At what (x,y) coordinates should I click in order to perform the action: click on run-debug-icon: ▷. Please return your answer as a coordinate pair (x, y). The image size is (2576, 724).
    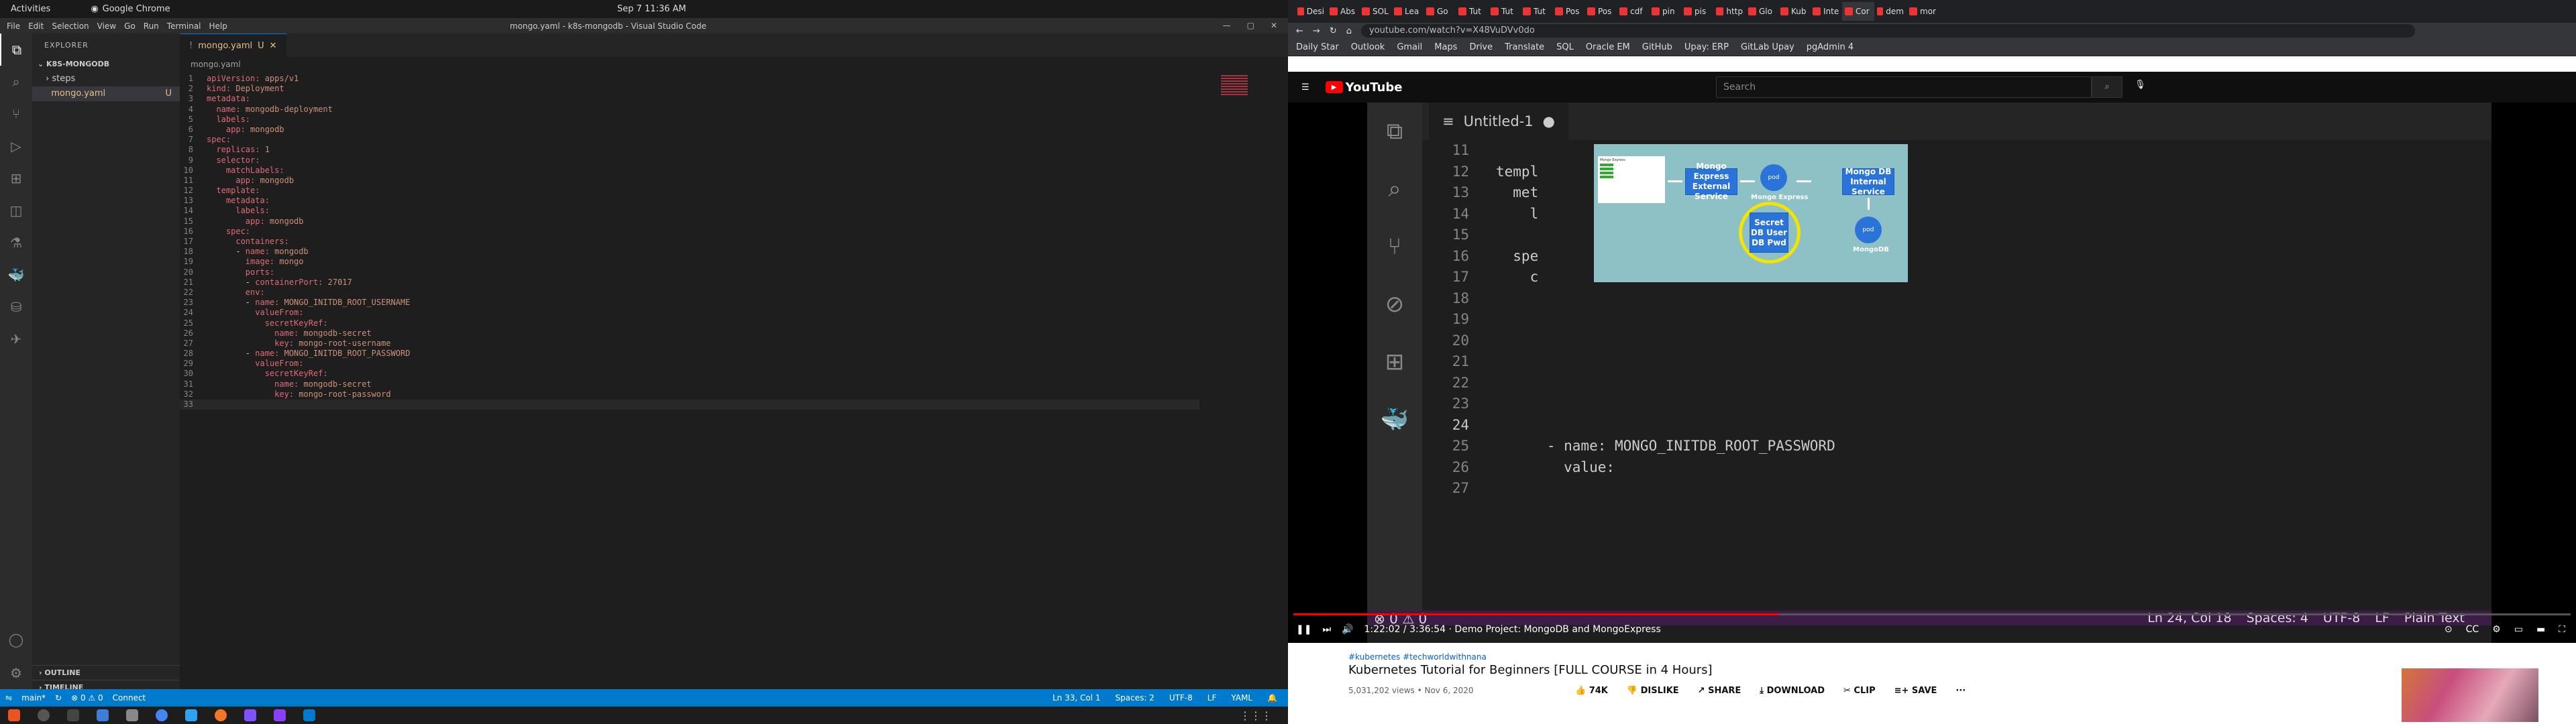
    Looking at the image, I should click on (16, 146).